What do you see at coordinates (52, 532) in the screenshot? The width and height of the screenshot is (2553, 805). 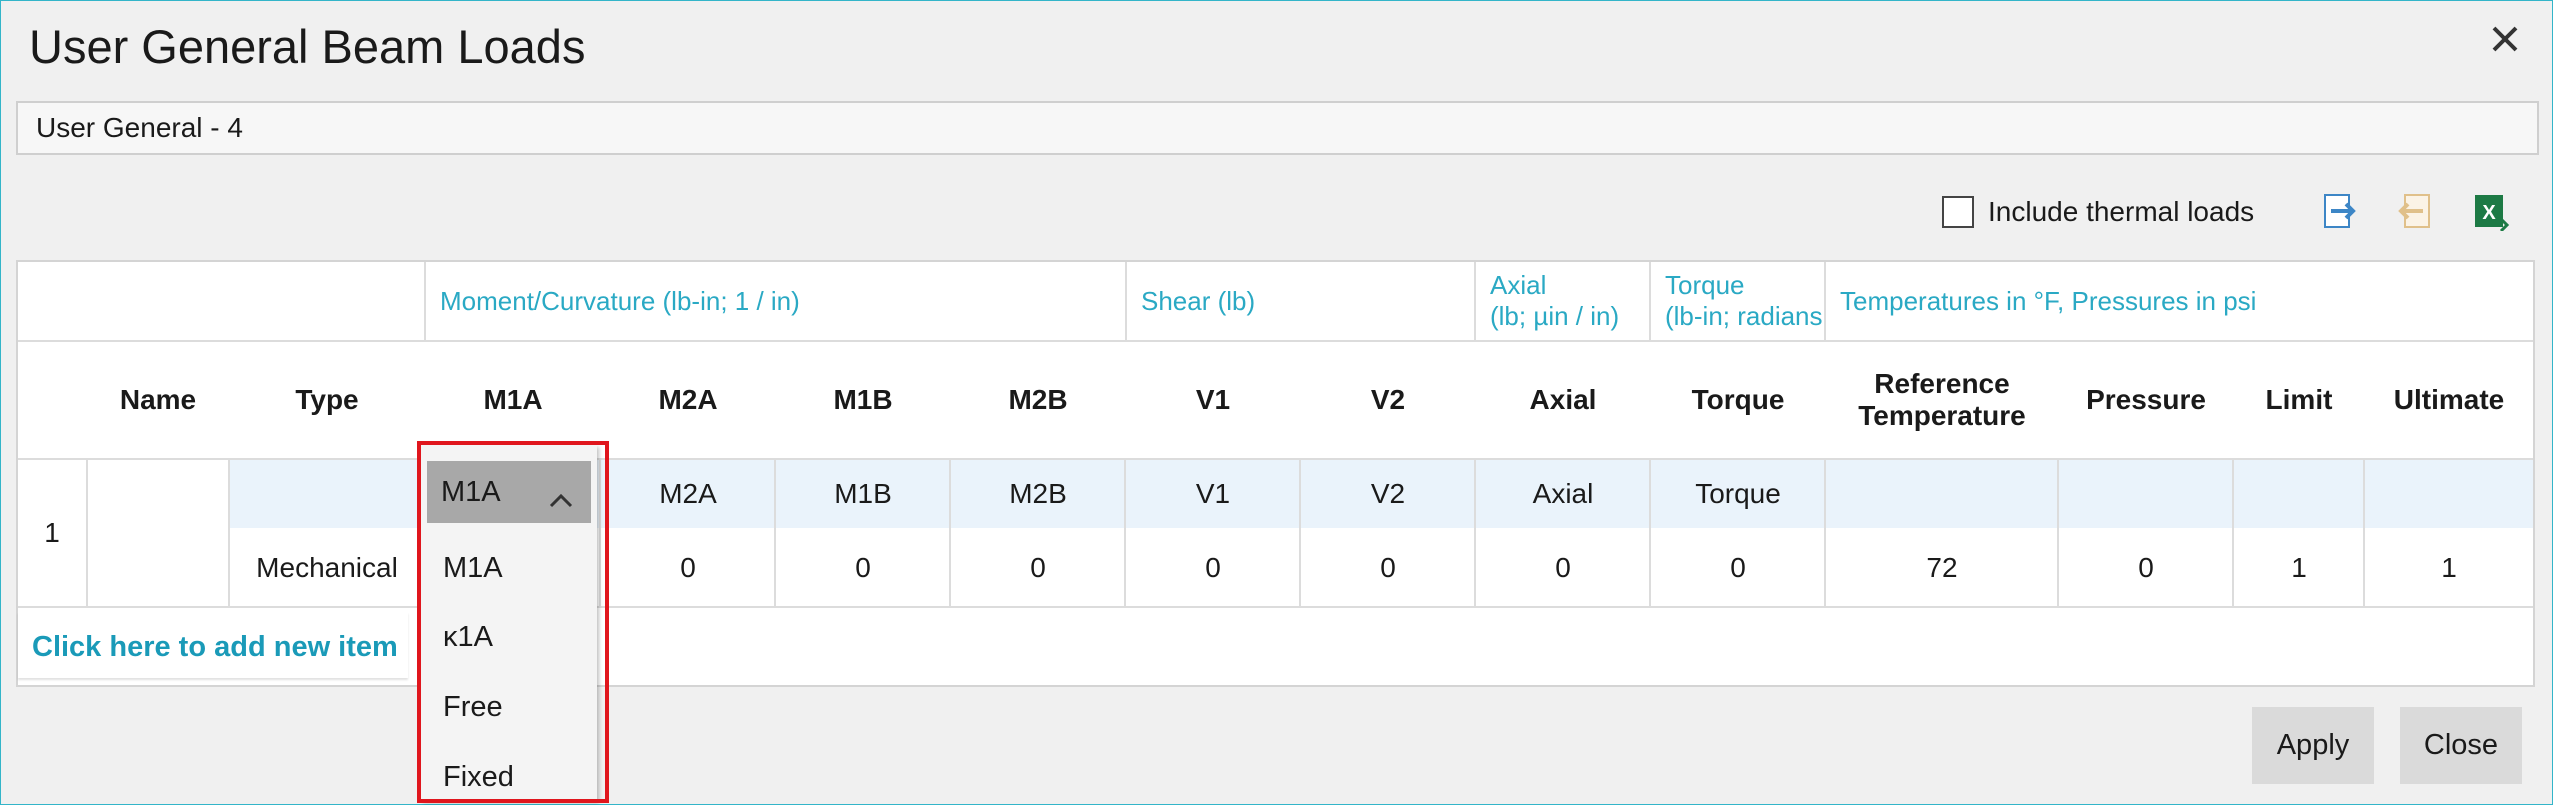 I see `row-index: 1` at bounding box center [52, 532].